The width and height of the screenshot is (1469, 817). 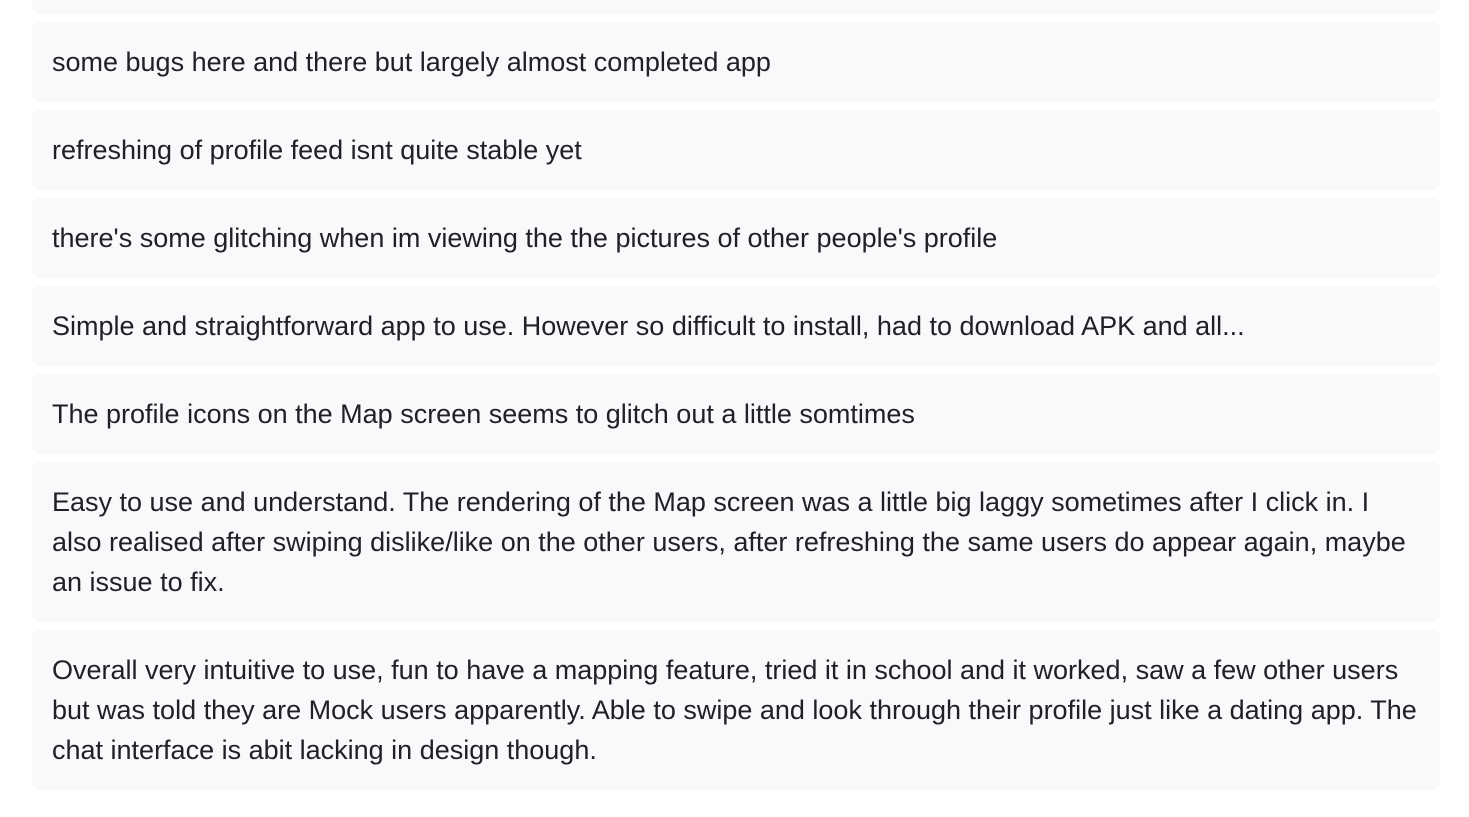 I want to click on response-card, so click(x=736, y=7).